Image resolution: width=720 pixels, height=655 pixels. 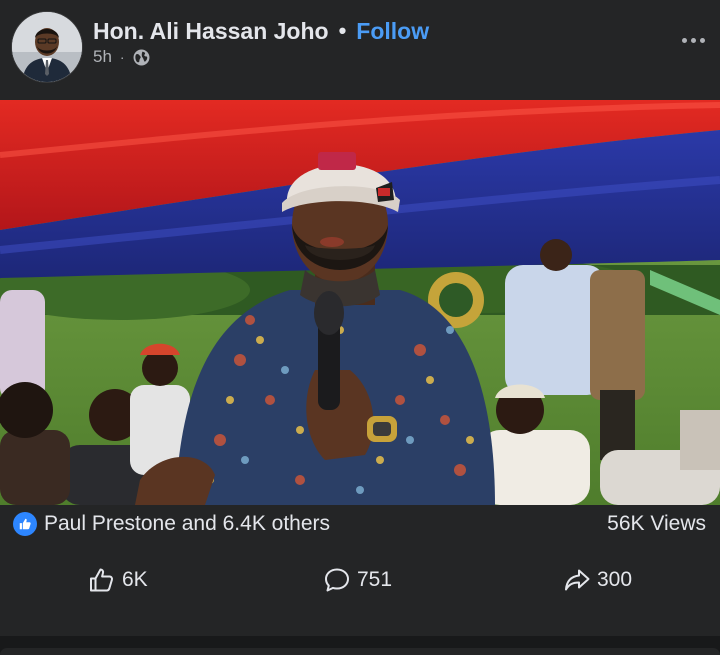 What do you see at coordinates (118, 580) in the screenshot?
I see `like-button: 6K` at bounding box center [118, 580].